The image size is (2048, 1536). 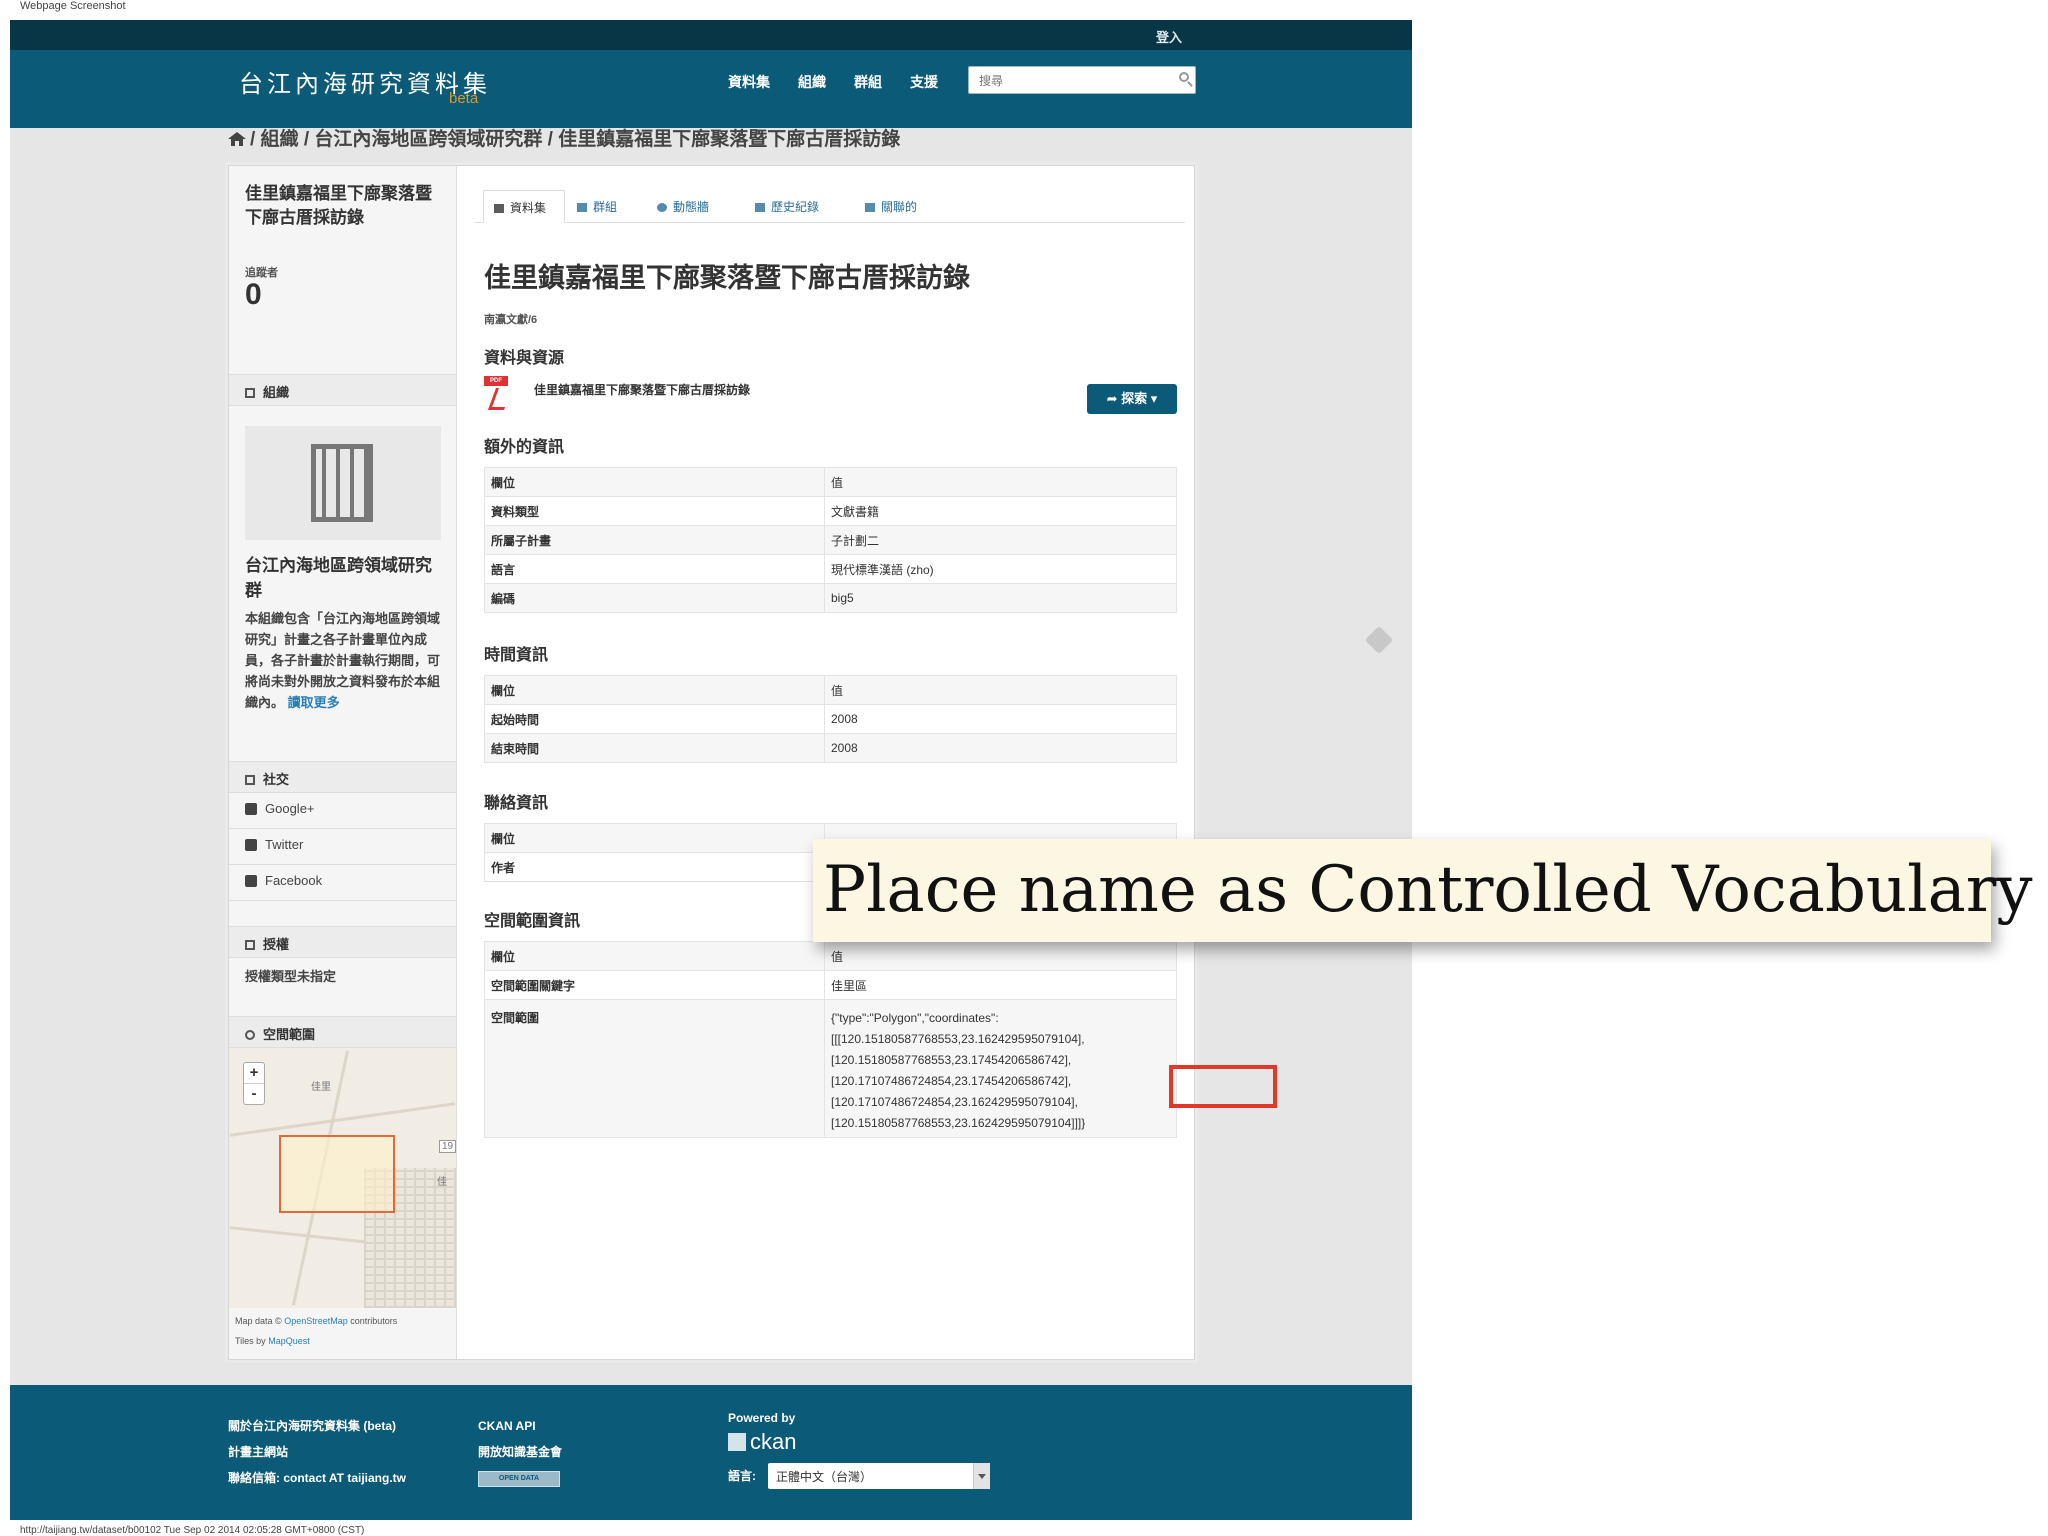 I want to click on table-cell-key: 起始時間, so click(x=654, y=719).